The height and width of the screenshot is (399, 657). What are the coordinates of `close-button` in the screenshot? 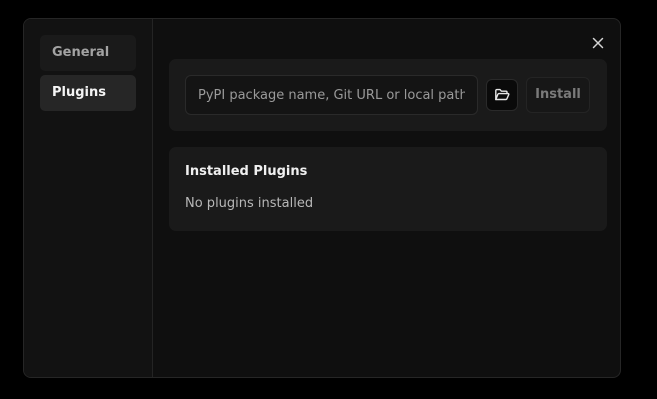 It's located at (598, 43).